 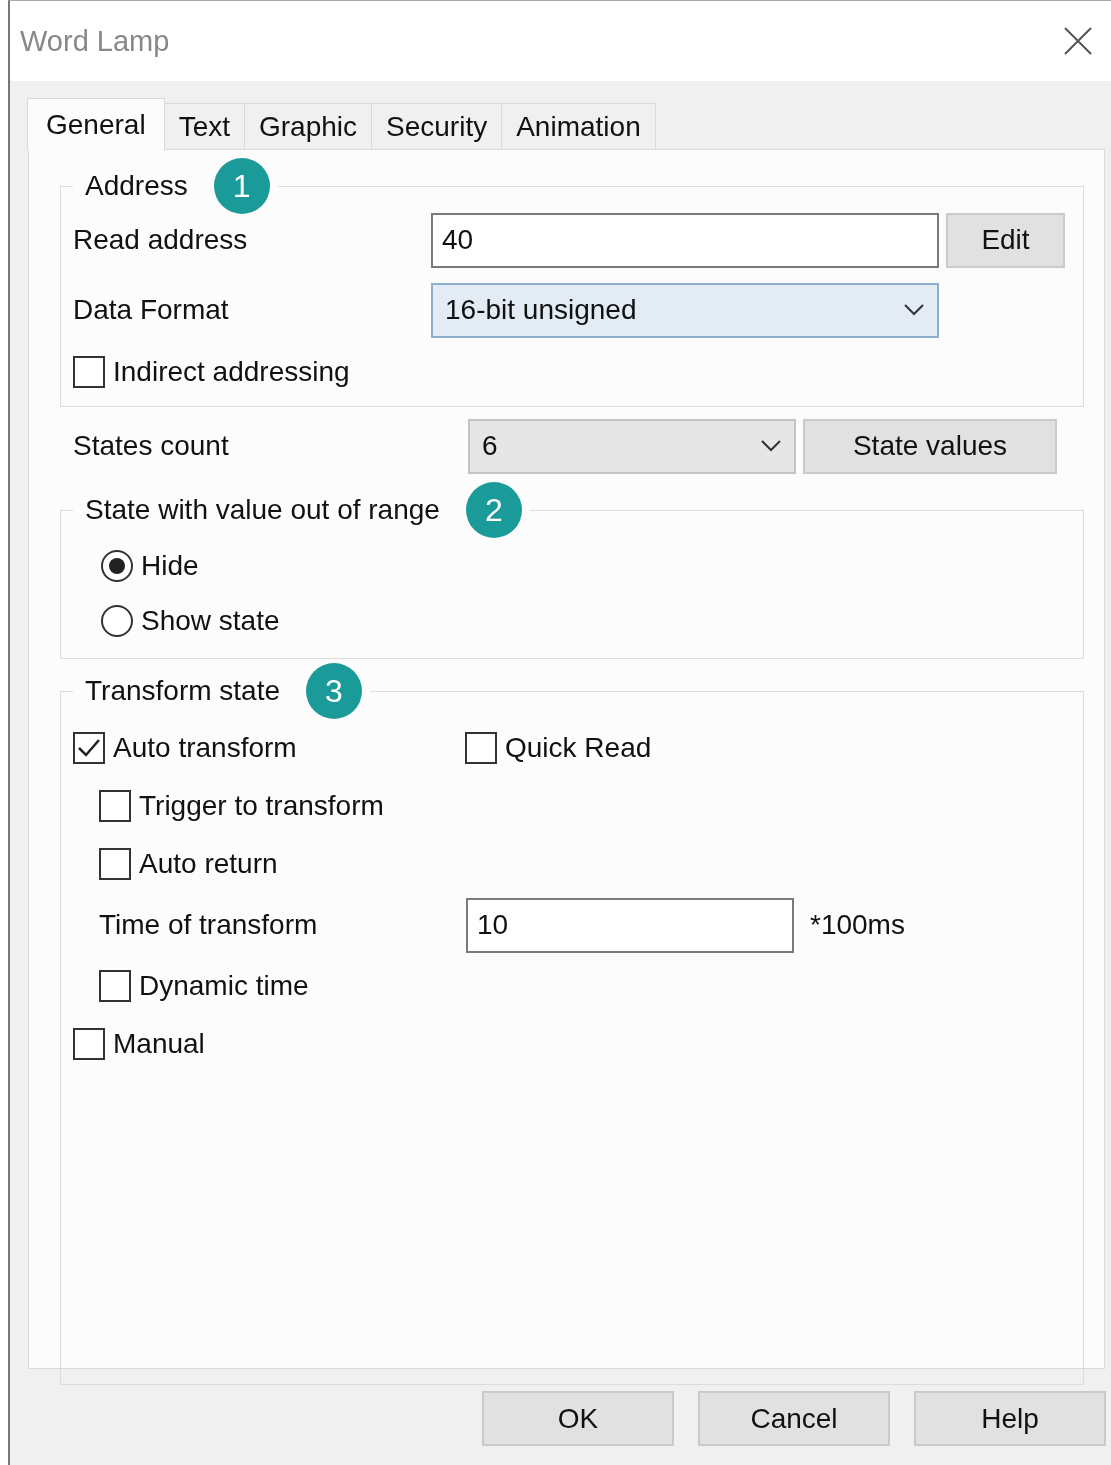 What do you see at coordinates (334, 691) in the screenshot?
I see `number-badge: 3` at bounding box center [334, 691].